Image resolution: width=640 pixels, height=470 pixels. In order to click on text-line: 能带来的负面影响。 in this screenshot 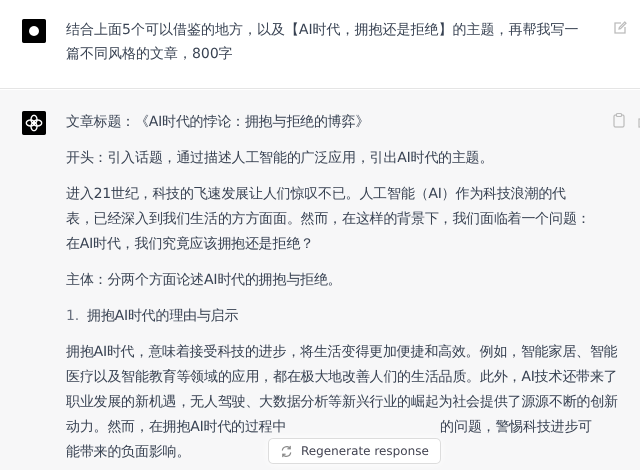, I will do `click(128, 452)`.